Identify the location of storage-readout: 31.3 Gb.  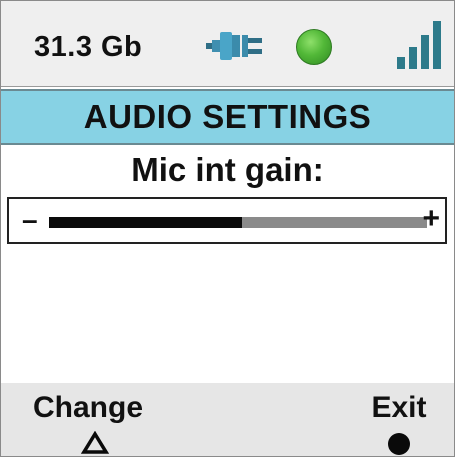
(88, 47).